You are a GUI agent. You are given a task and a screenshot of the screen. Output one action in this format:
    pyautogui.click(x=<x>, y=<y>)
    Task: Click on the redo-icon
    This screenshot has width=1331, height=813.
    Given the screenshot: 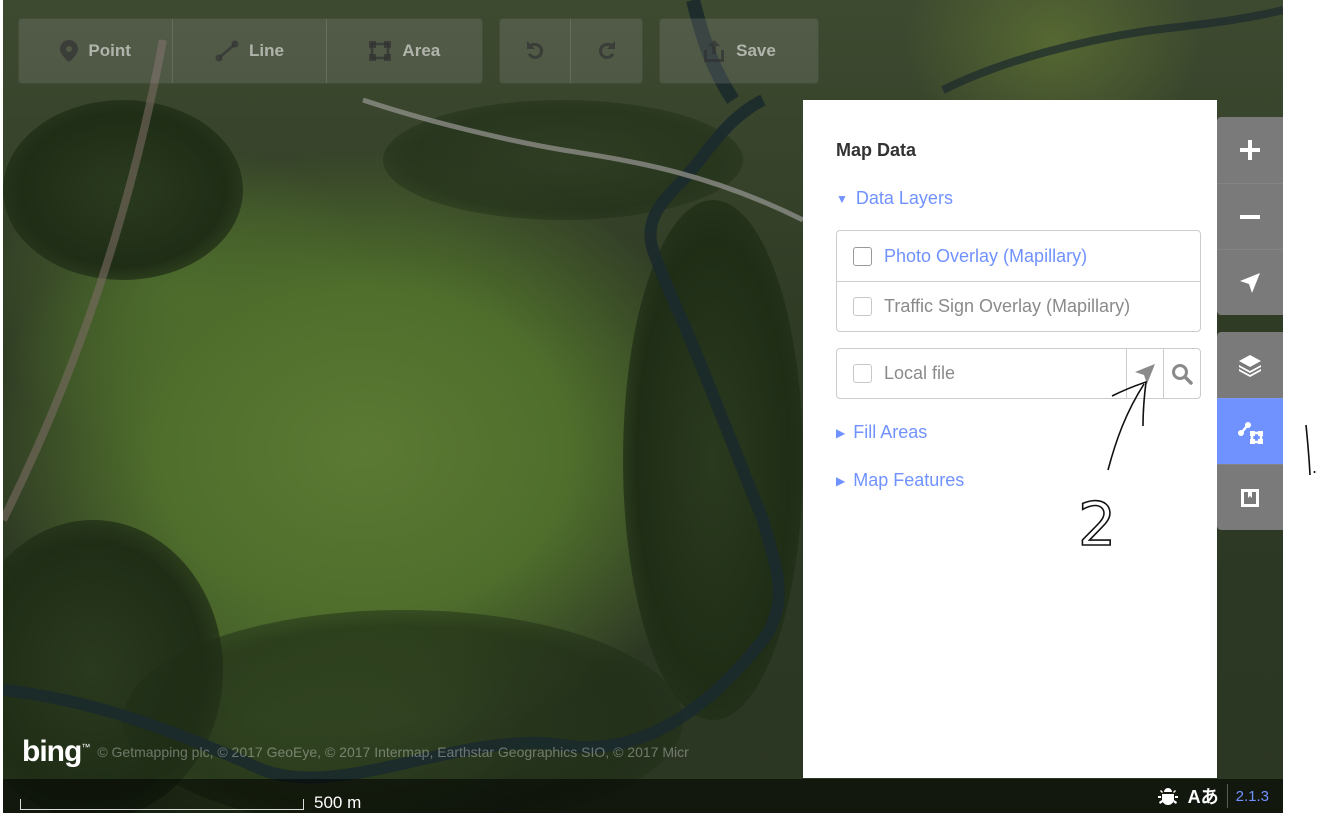 What is the action you would take?
    pyautogui.click(x=606, y=50)
    